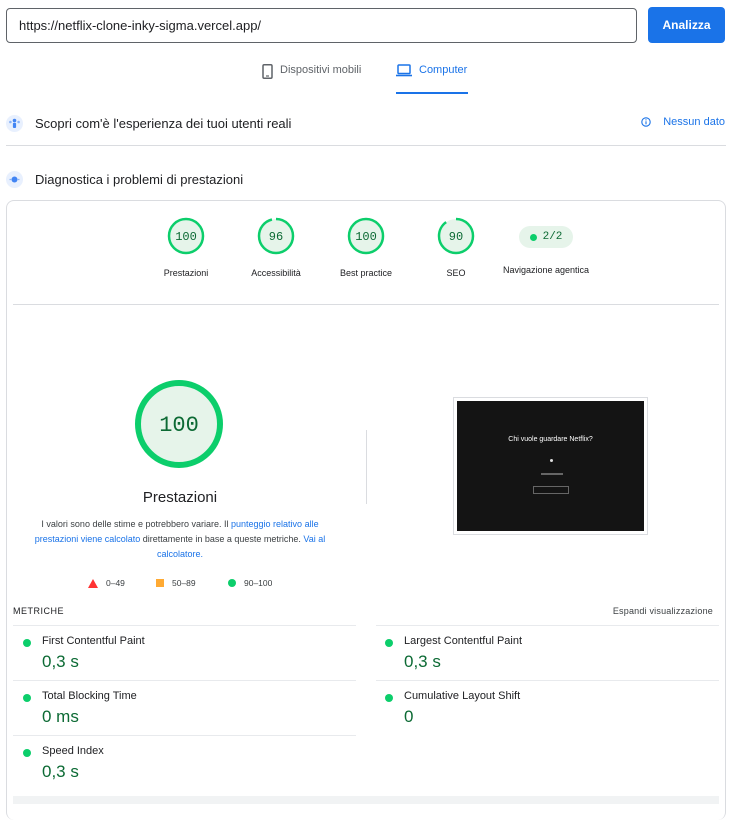 This screenshot has height=820, width=735. I want to click on legend-good-label: 90–100, so click(258, 583).